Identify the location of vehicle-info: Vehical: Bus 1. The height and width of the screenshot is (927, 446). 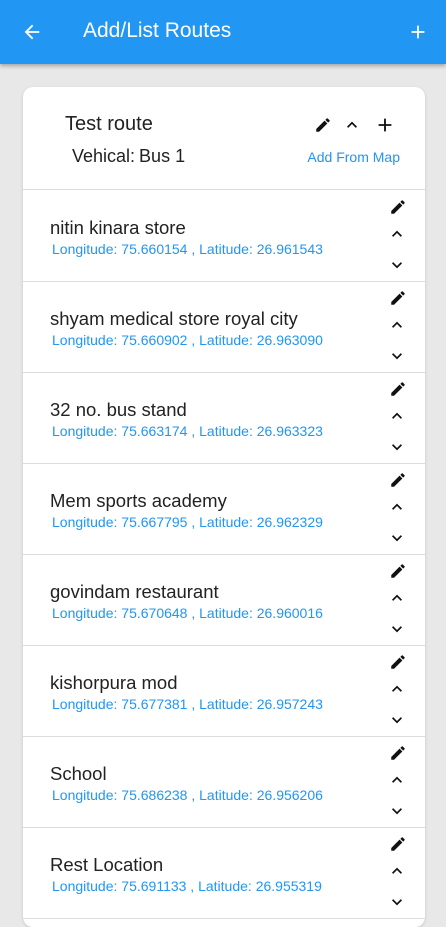
(126, 156).